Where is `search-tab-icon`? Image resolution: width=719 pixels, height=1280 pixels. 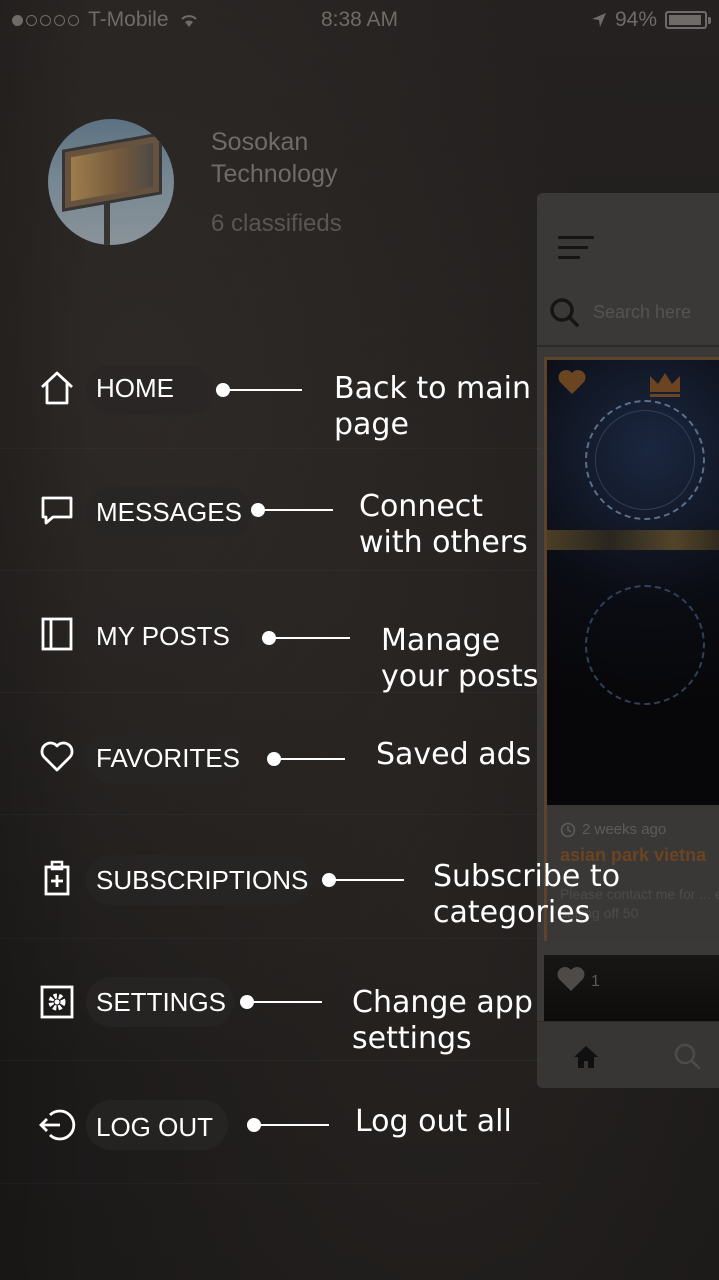 search-tab-icon is located at coordinates (687, 1056).